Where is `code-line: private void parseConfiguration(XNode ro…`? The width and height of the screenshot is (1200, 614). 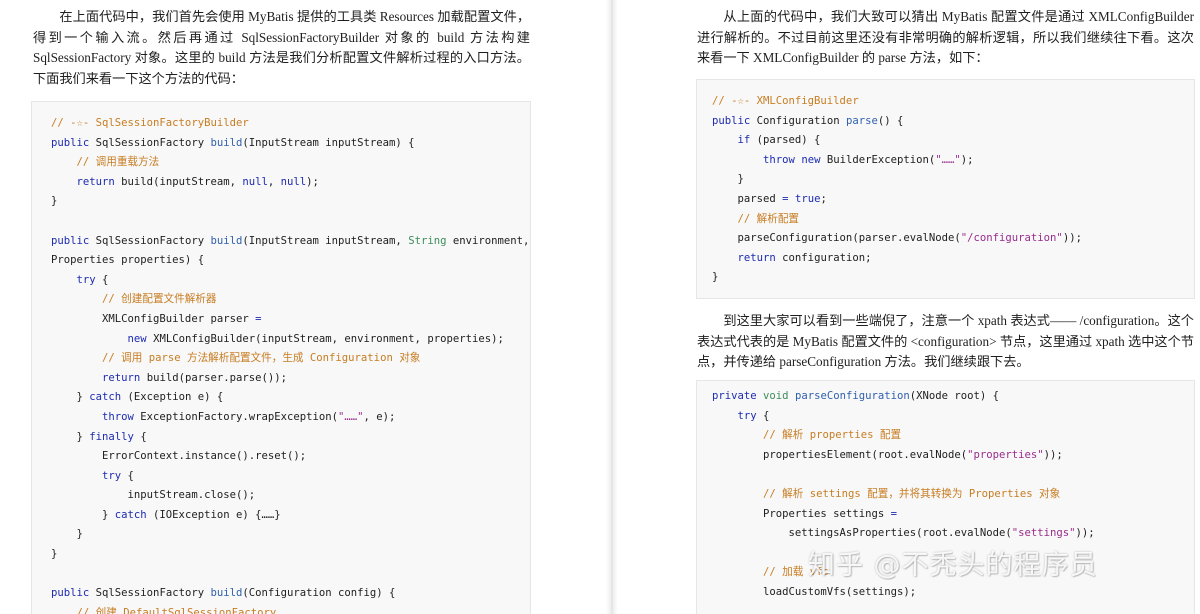 code-line: private void parseConfiguration(XNode ro… is located at coordinates (856, 396).